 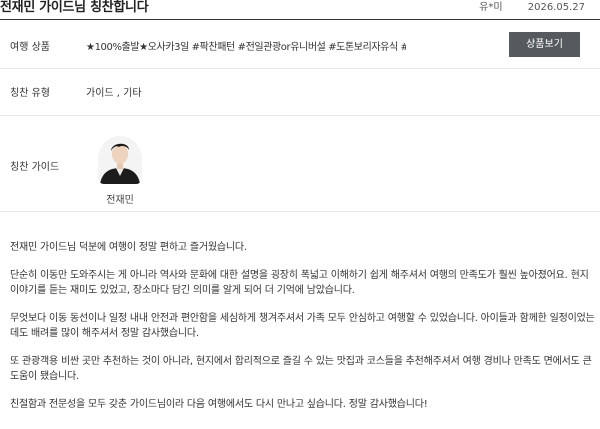 What do you see at coordinates (491, 7) in the screenshot?
I see `author-name: 유*미` at bounding box center [491, 7].